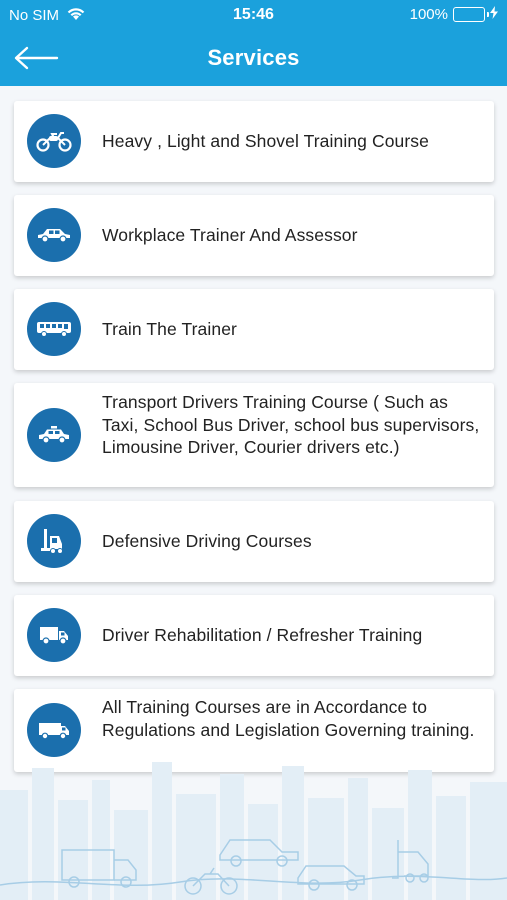 Image resolution: width=507 pixels, height=900 pixels. What do you see at coordinates (54, 541) in the screenshot?
I see `forklift-icon` at bounding box center [54, 541].